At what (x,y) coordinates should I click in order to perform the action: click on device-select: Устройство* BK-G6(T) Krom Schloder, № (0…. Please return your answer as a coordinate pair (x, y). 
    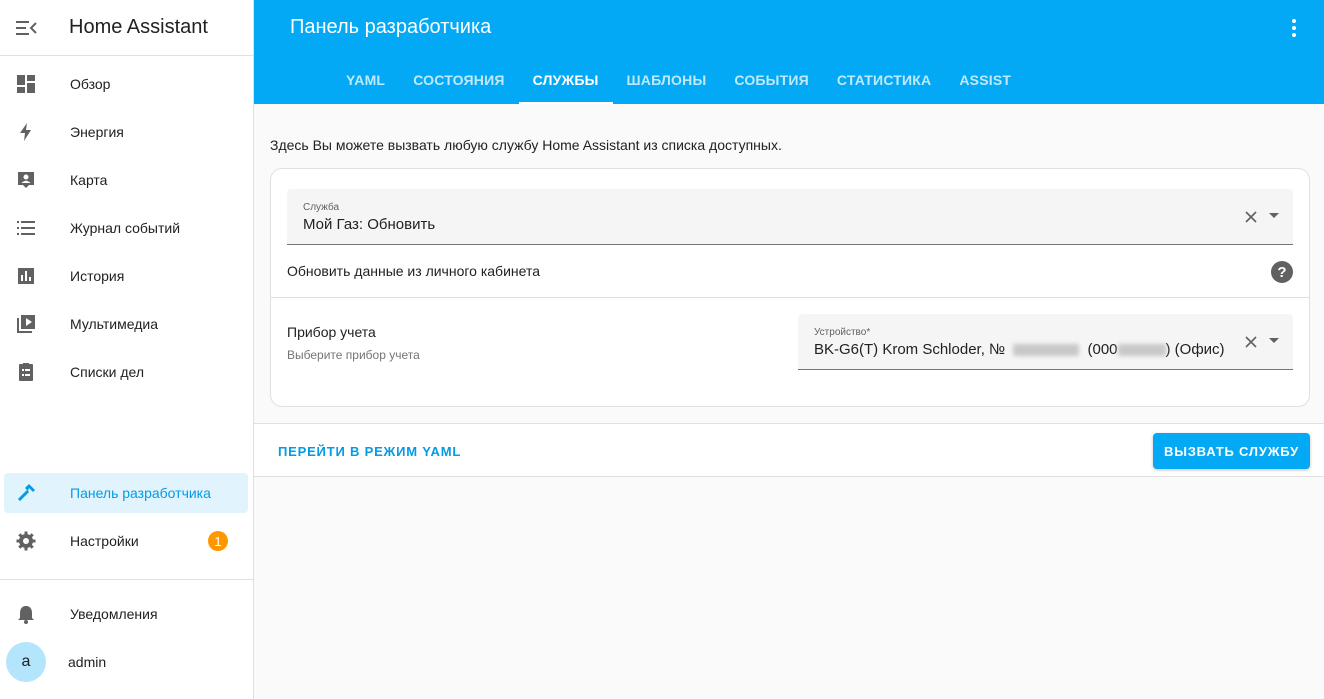
    Looking at the image, I should click on (1045, 342).